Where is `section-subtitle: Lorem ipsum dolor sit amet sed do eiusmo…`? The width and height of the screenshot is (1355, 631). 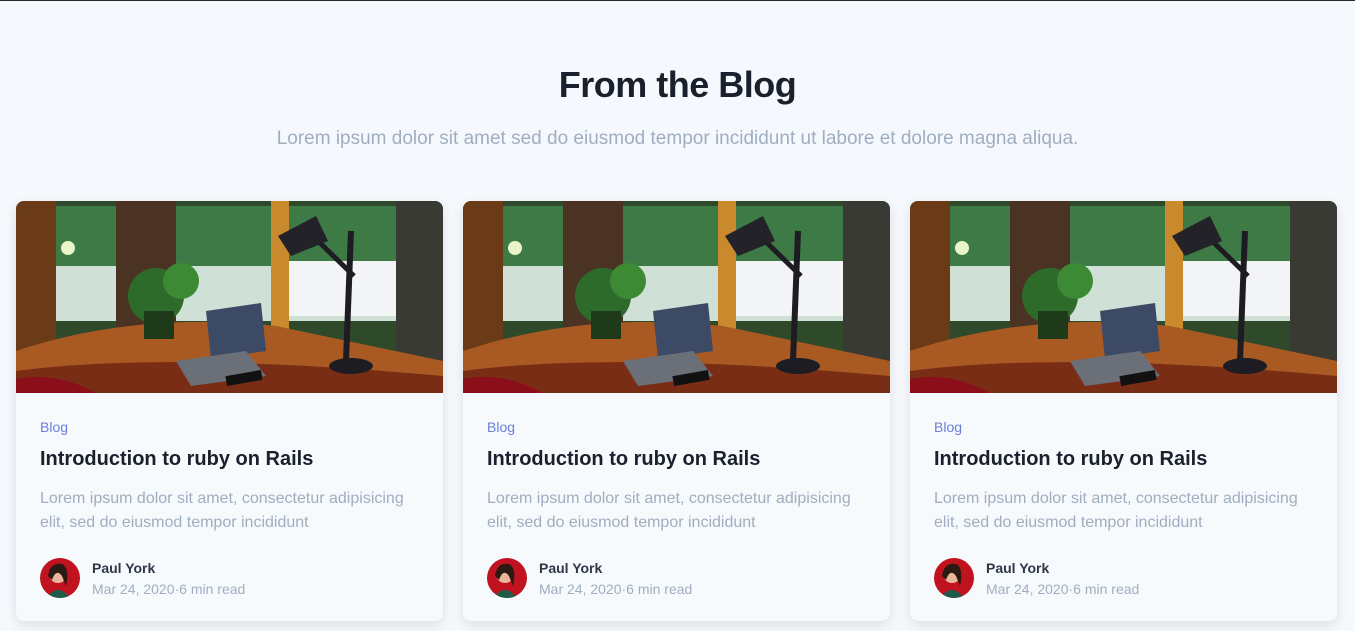
section-subtitle: Lorem ipsum dolor sit amet sed do eiusmo… is located at coordinates (677, 138).